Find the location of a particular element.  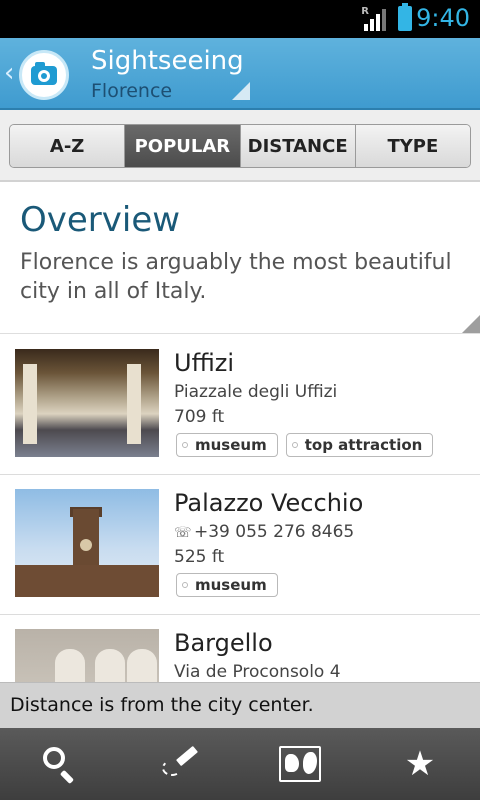

tab-popular: POPULAR is located at coordinates (183, 146).